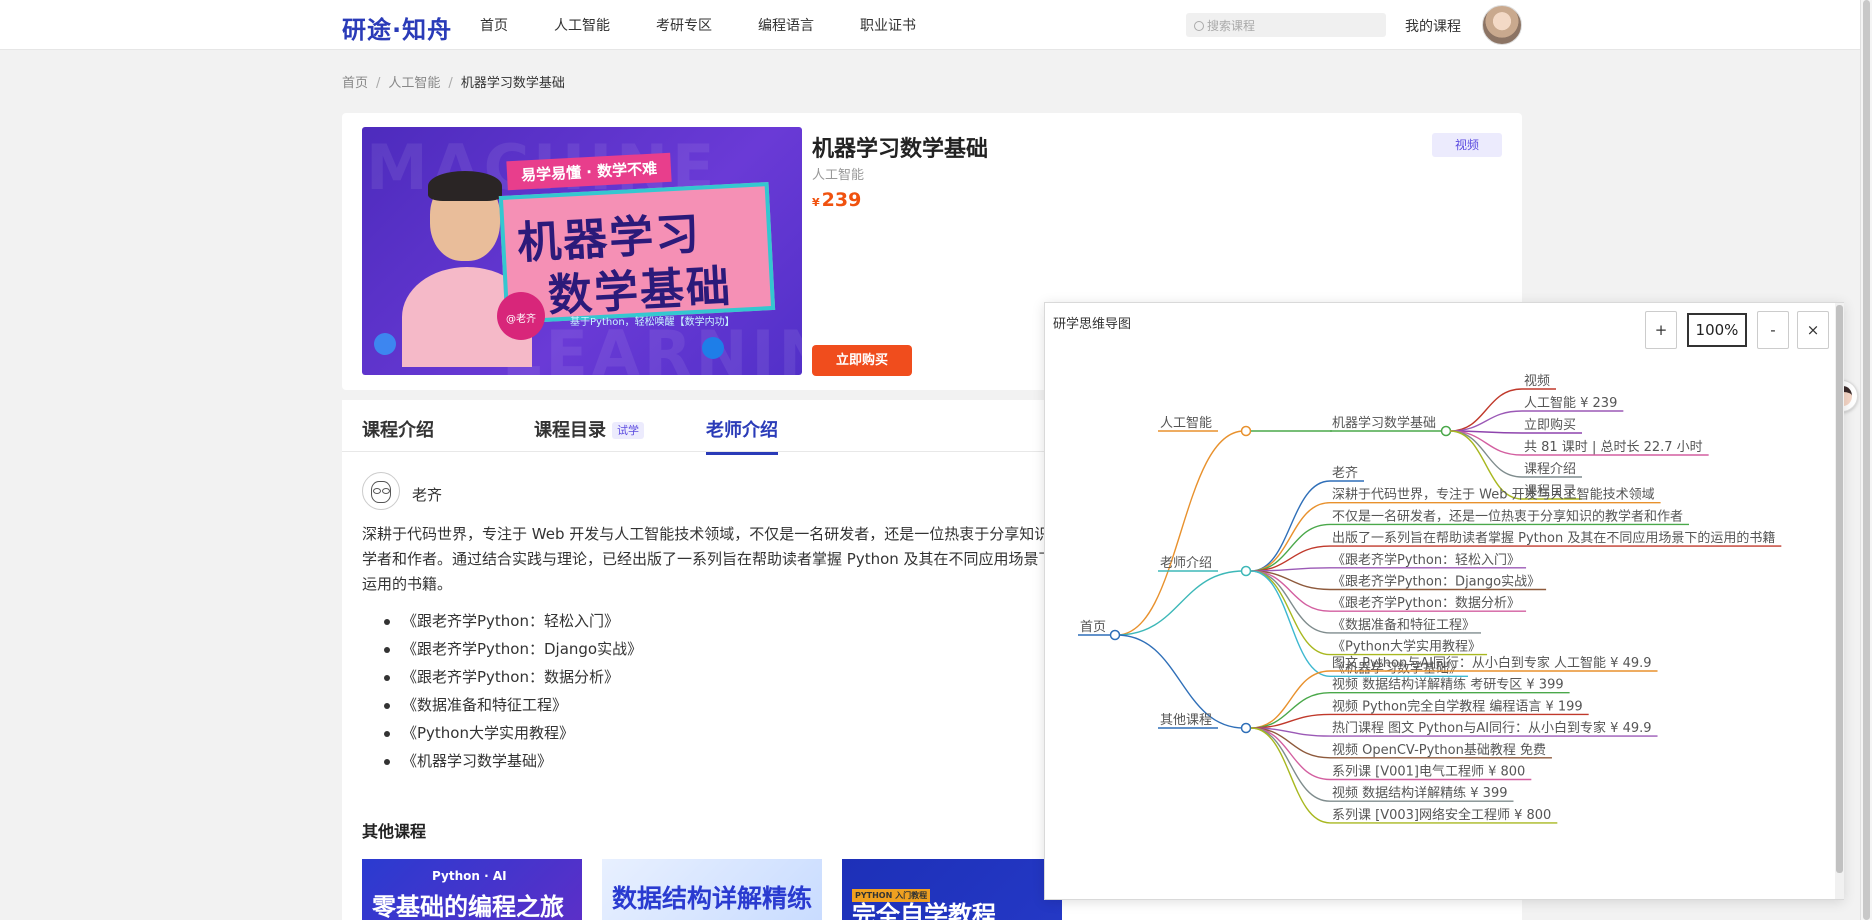 Image resolution: width=1872 pixels, height=920 pixels. Describe the element at coordinates (1433, 26) in the screenshot. I see `my-courses-link: 我的课程` at that location.